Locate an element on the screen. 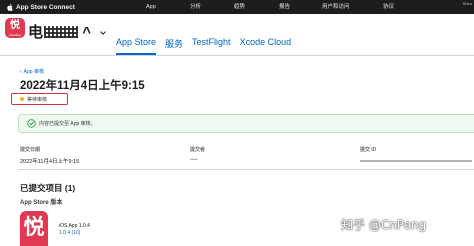 The height and width of the screenshot is (246, 474). nav-item-analytics: 分析 is located at coordinates (195, 7).